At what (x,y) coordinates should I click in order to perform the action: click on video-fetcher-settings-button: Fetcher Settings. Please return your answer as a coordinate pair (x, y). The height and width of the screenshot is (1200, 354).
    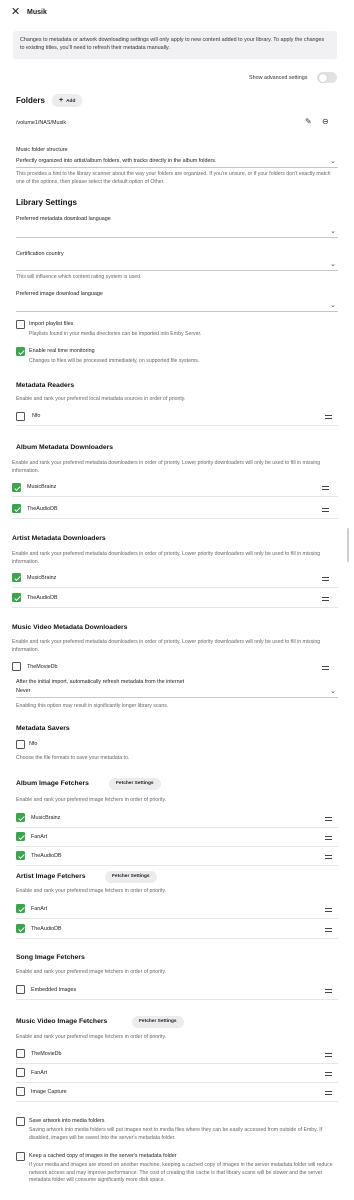
    Looking at the image, I should click on (158, 1022).